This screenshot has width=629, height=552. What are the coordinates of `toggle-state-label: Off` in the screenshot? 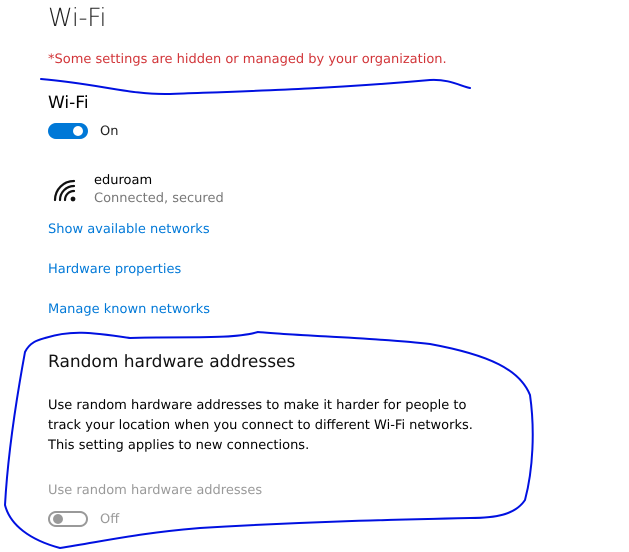 It's located at (110, 519).